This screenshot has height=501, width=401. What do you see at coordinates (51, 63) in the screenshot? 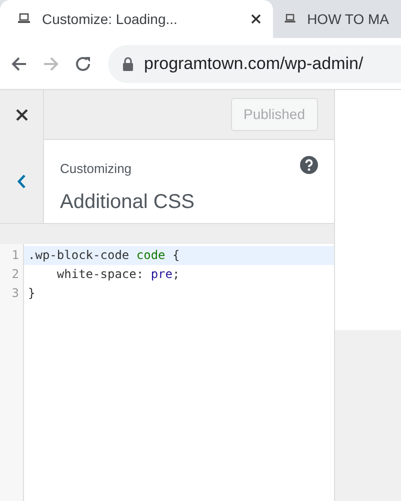
I see `forward-icon` at bounding box center [51, 63].